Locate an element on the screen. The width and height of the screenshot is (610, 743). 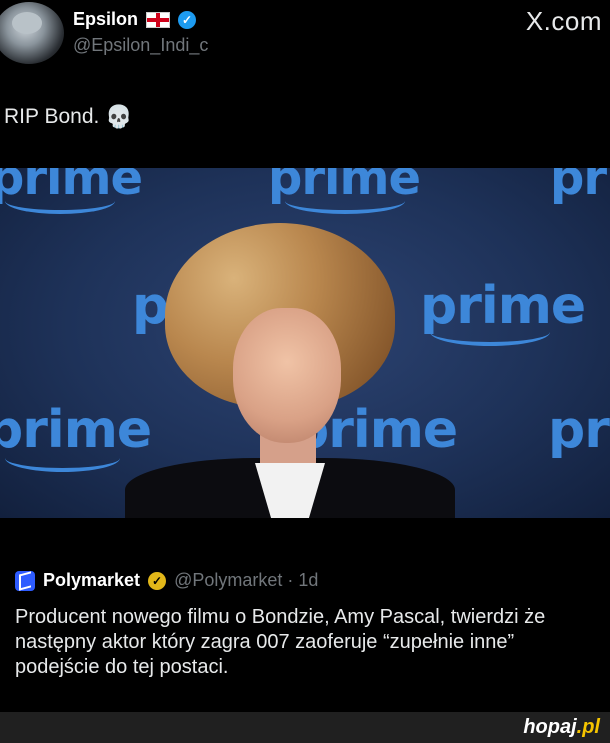
hopaj-watermark: hopaj.pl is located at coordinates (561, 727).